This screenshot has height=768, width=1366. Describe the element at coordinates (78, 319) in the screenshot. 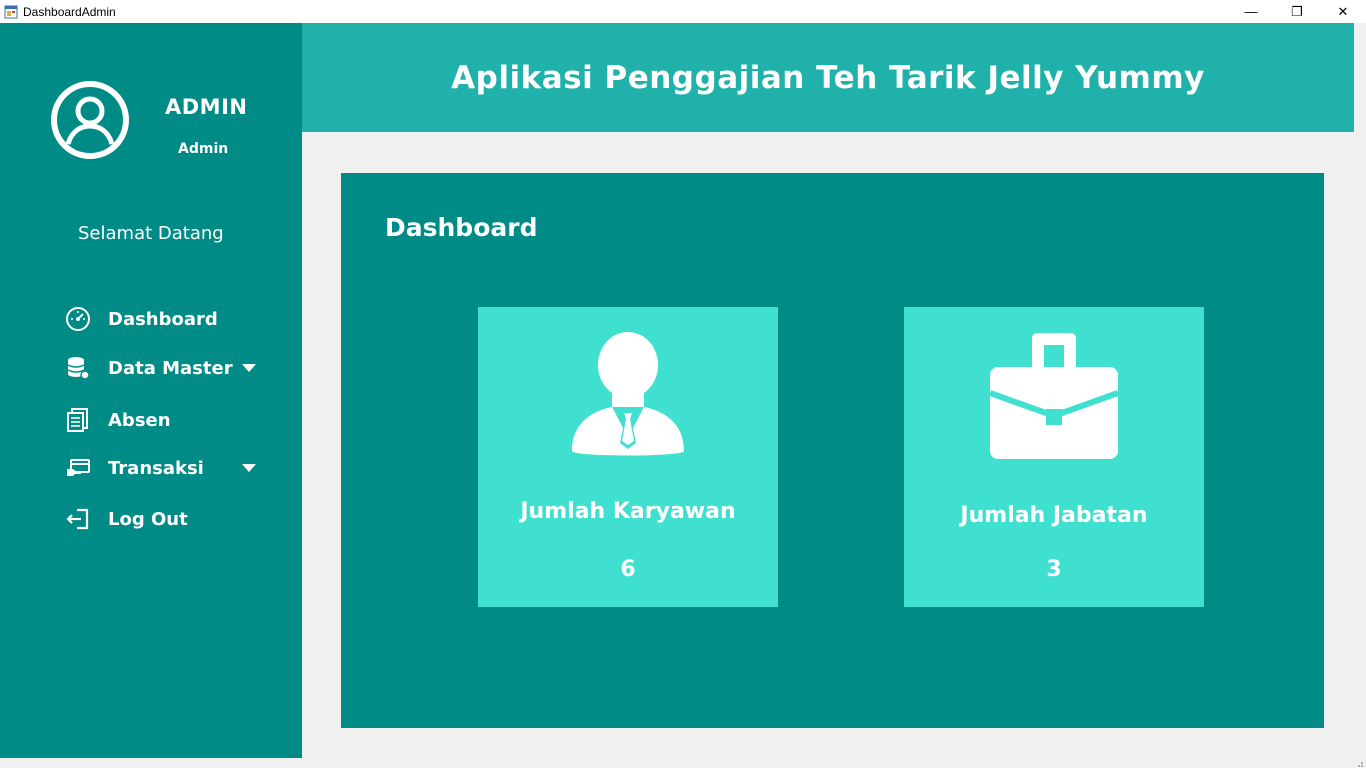

I see `speedometer-icon` at that location.